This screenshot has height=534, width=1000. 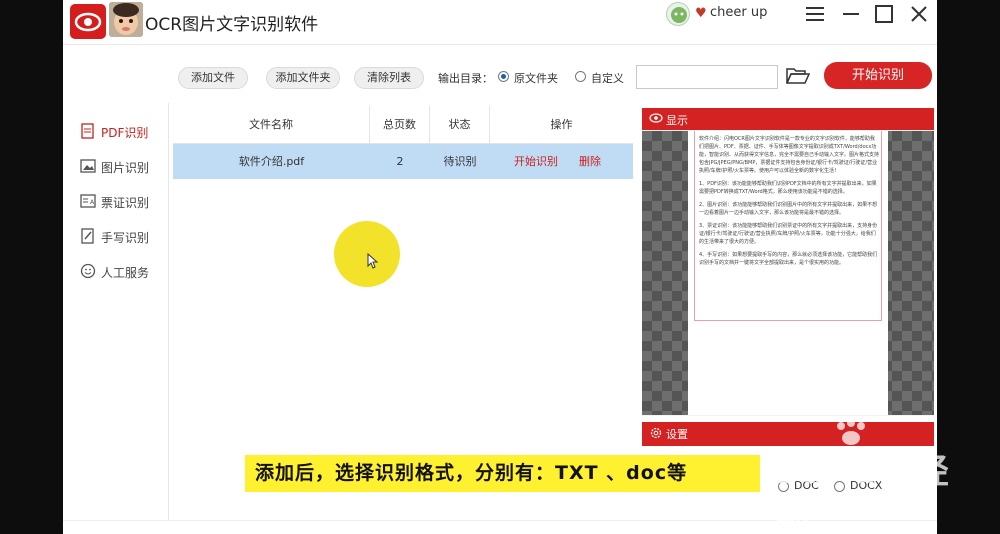 I want to click on toolbar: 添加文件 添加文件夹 清除列表 输出目录： 原文件夹 自定义 开始识别, so click(x=553, y=74).